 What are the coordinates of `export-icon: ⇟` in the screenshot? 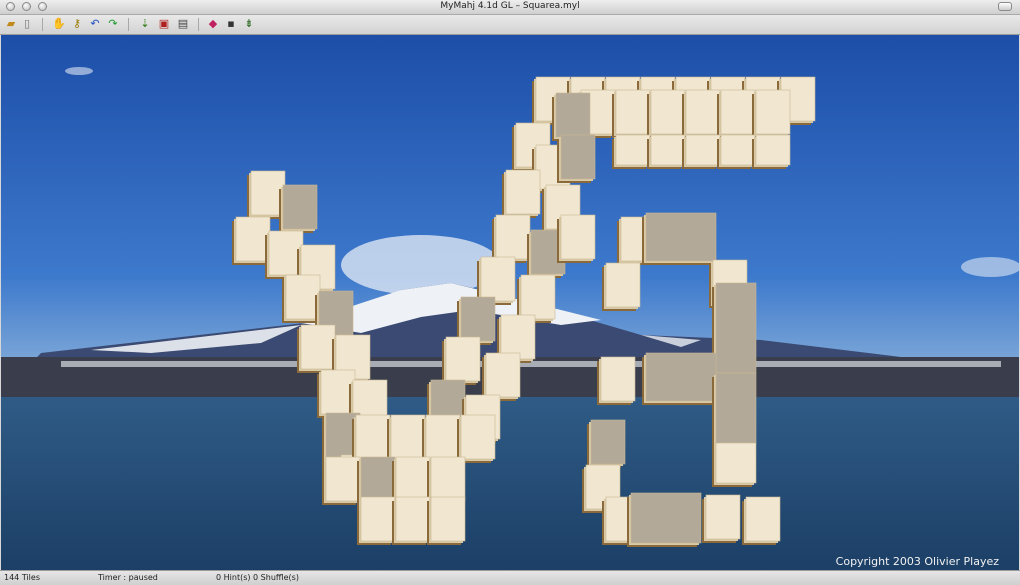 It's located at (249, 24).